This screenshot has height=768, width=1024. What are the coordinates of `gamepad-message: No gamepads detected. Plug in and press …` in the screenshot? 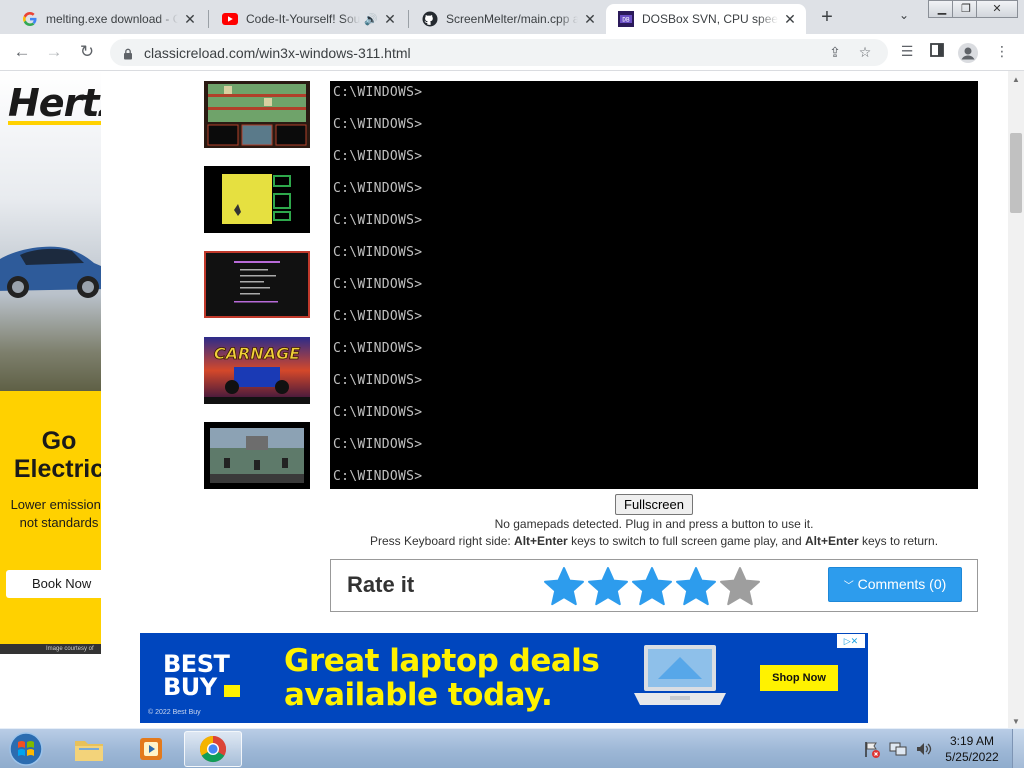 It's located at (654, 524).